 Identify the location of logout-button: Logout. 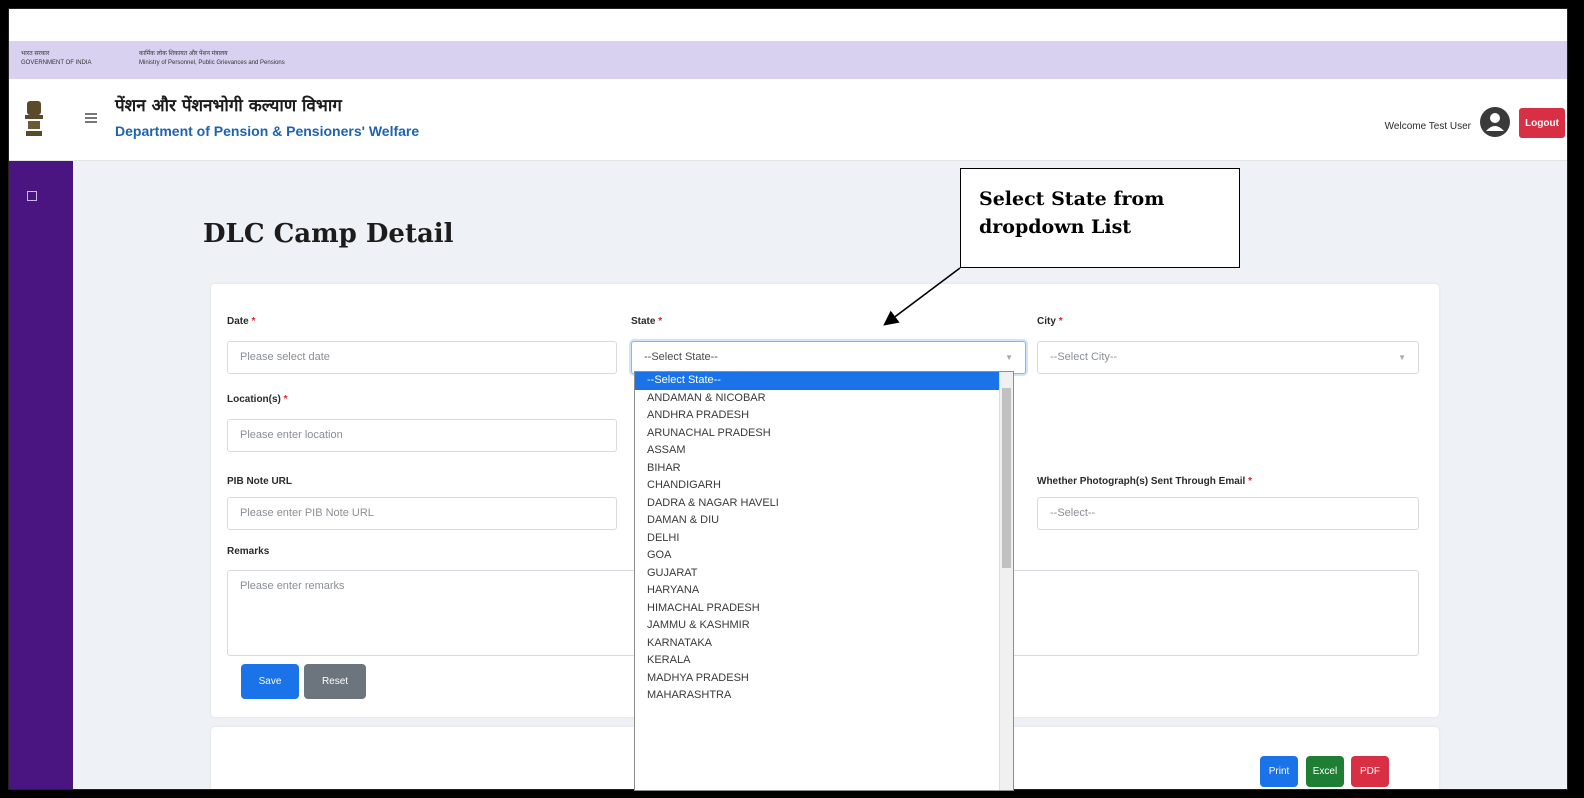
(1542, 123).